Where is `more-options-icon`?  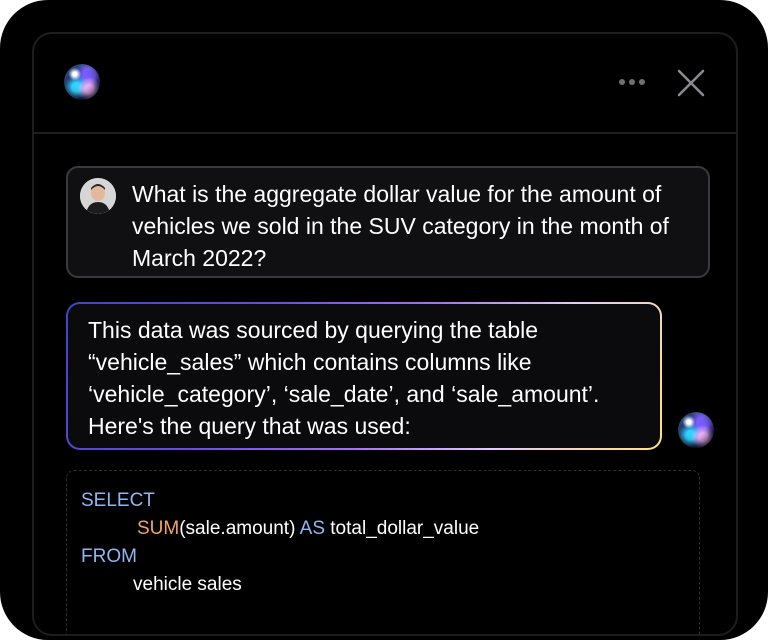
more-options-icon is located at coordinates (632, 82).